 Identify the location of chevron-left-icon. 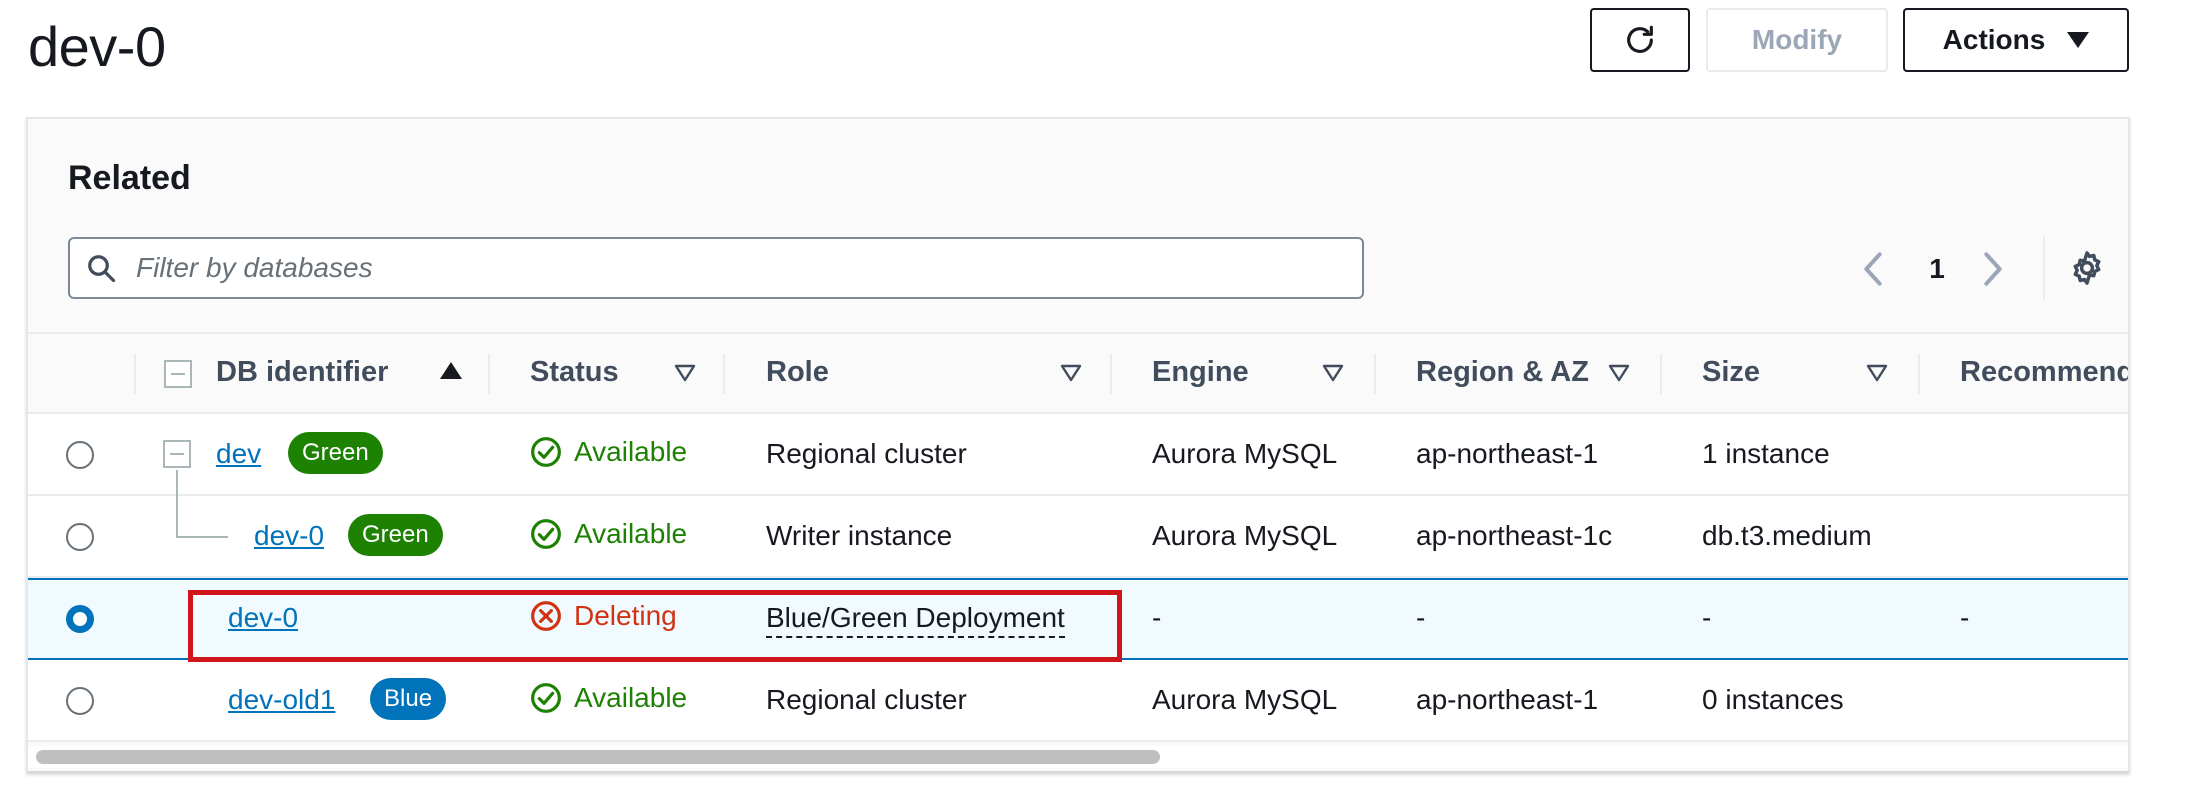
(1873, 269).